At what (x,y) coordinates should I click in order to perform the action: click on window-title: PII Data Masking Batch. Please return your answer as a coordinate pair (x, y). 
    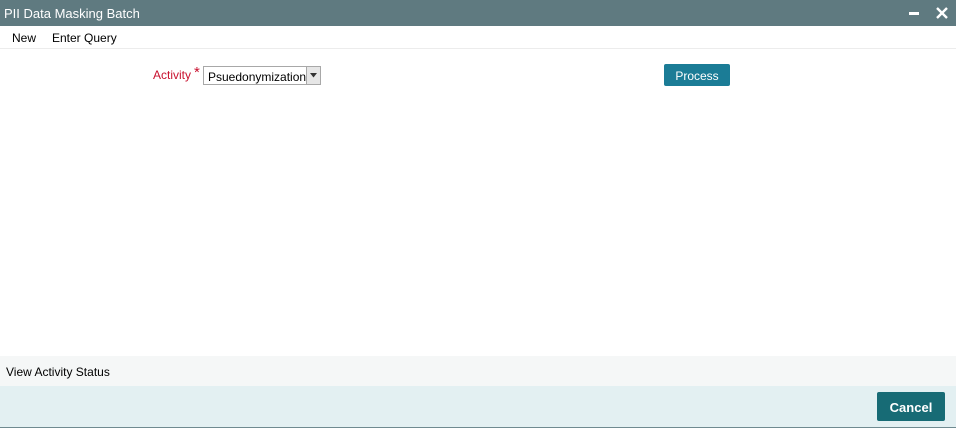
    Looking at the image, I should click on (72, 13).